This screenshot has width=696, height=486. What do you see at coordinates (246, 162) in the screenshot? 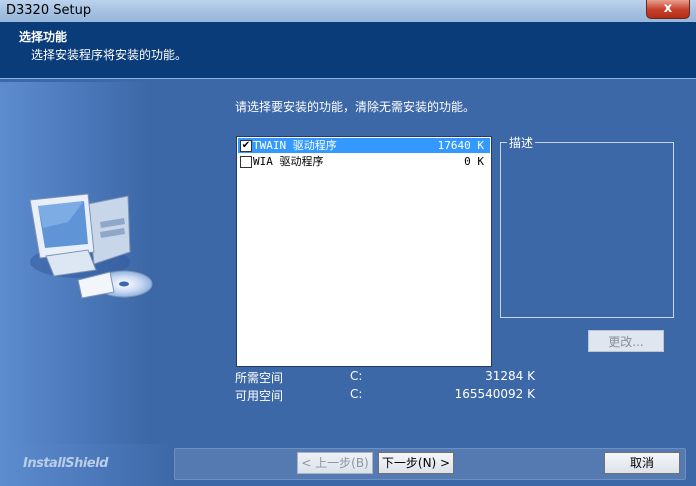
I see `feature-checkbox-wia` at bounding box center [246, 162].